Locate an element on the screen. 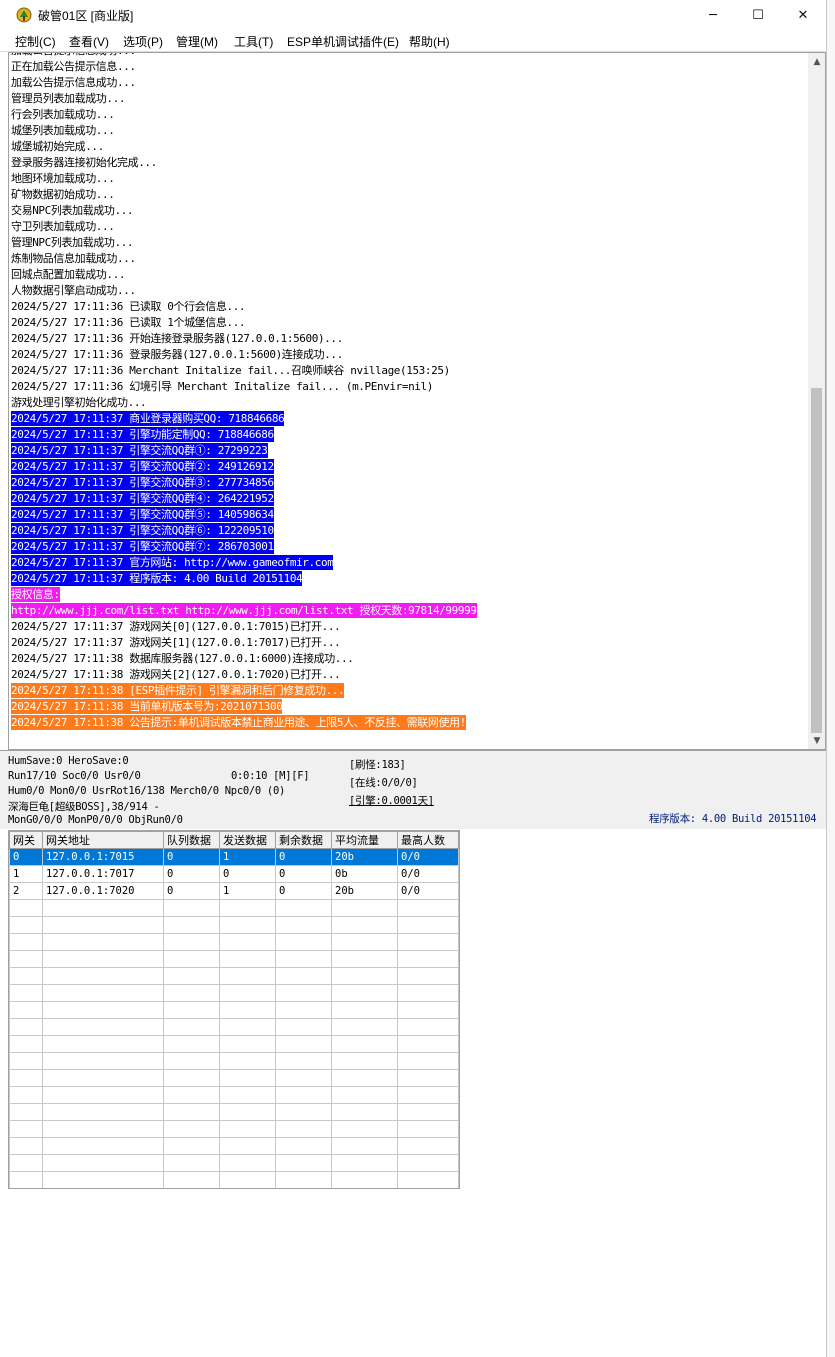  column-header: 网关 is located at coordinates (26, 840).